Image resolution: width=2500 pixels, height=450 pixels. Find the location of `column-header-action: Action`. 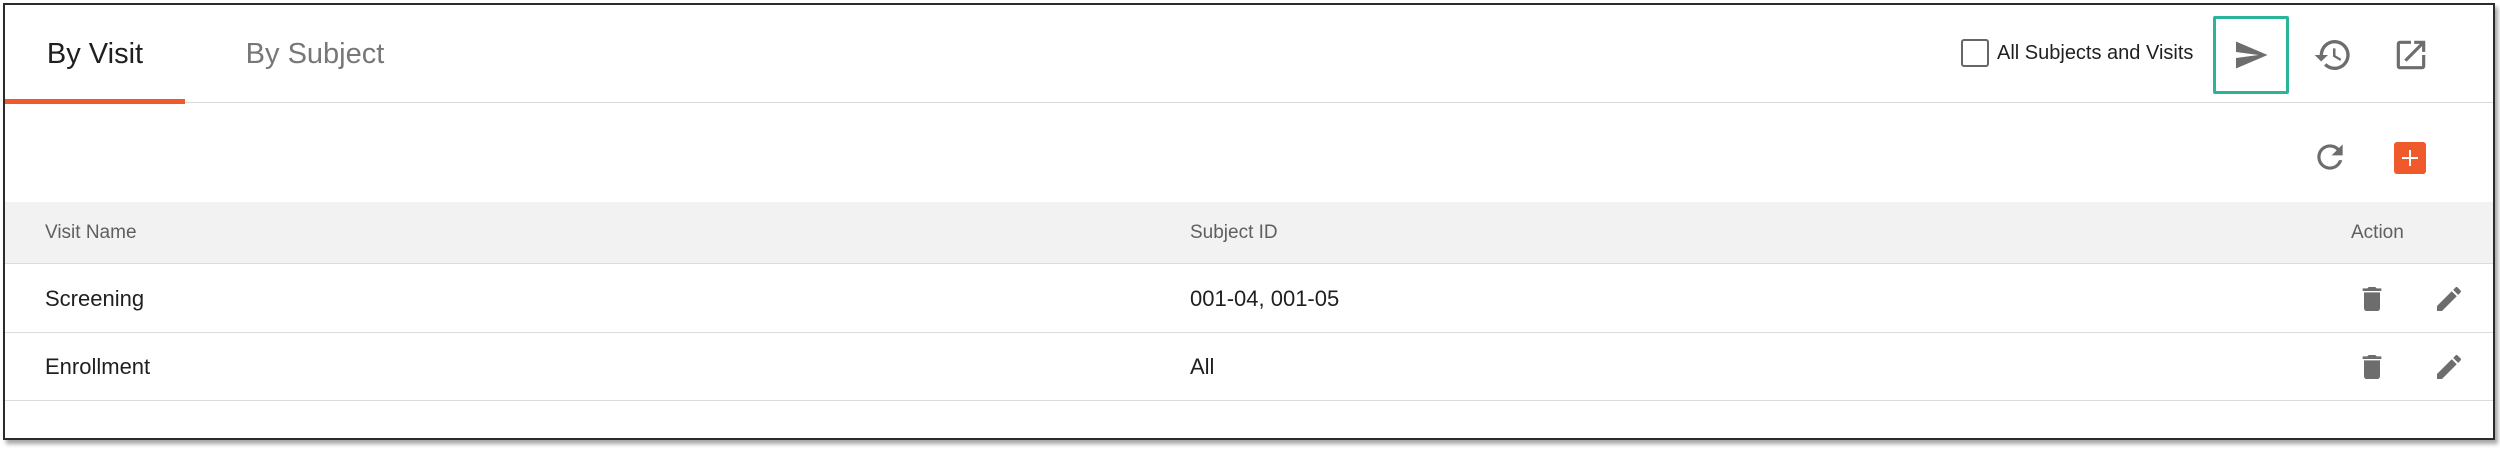

column-header-action: Action is located at coordinates (2377, 232).